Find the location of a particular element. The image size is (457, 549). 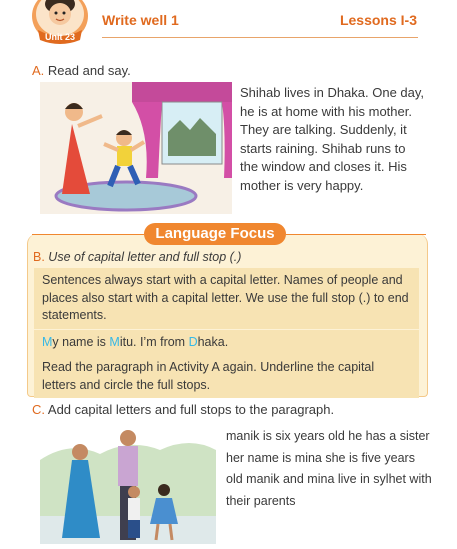

section-a-title: Read and say. is located at coordinates (89, 70).